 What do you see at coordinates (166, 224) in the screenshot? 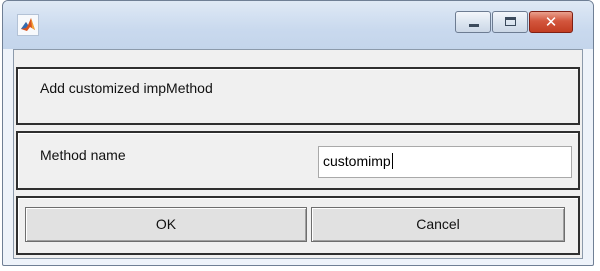
I see `ok-button: OK` at bounding box center [166, 224].